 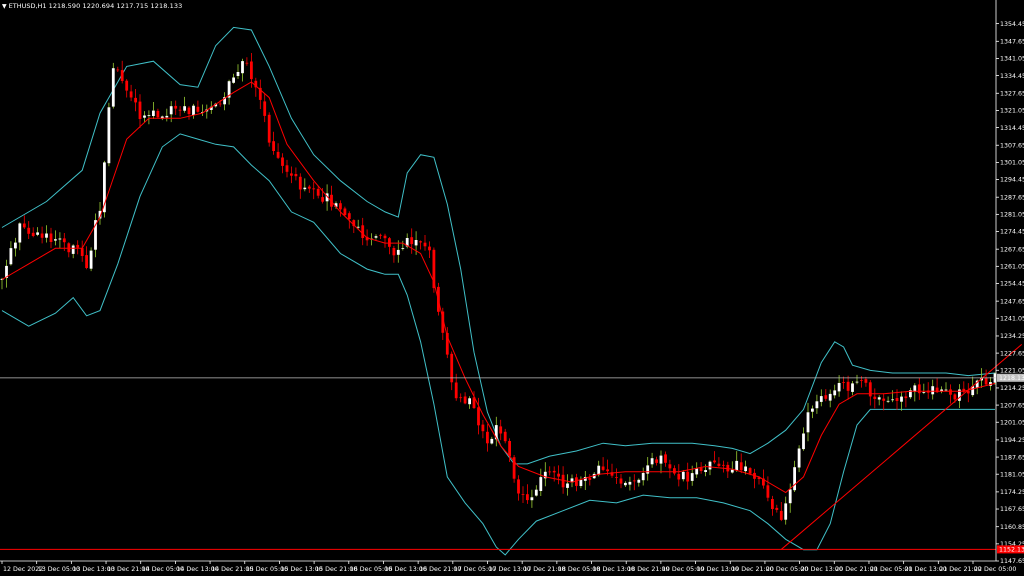 What do you see at coordinates (901, 447) in the screenshot?
I see `trendline` at bounding box center [901, 447].